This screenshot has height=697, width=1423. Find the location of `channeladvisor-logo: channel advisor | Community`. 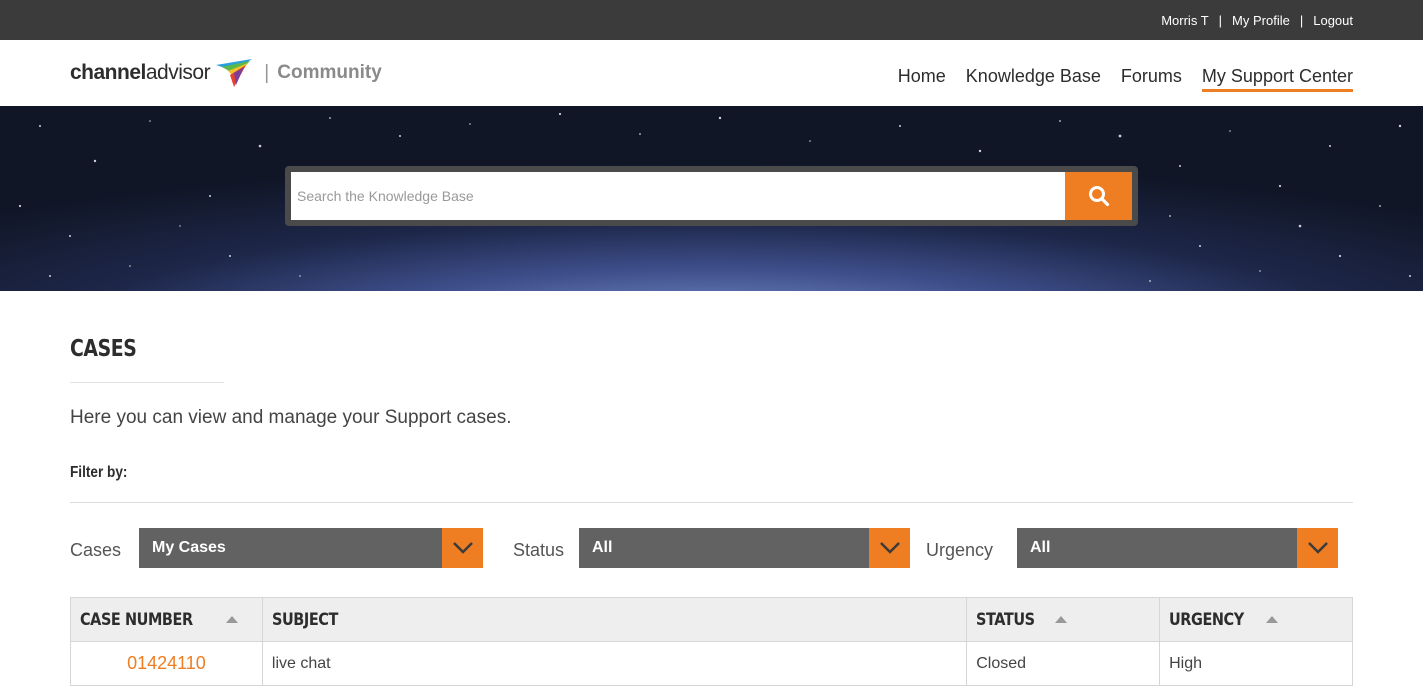

channeladvisor-logo: channel advisor | Community is located at coordinates (226, 73).